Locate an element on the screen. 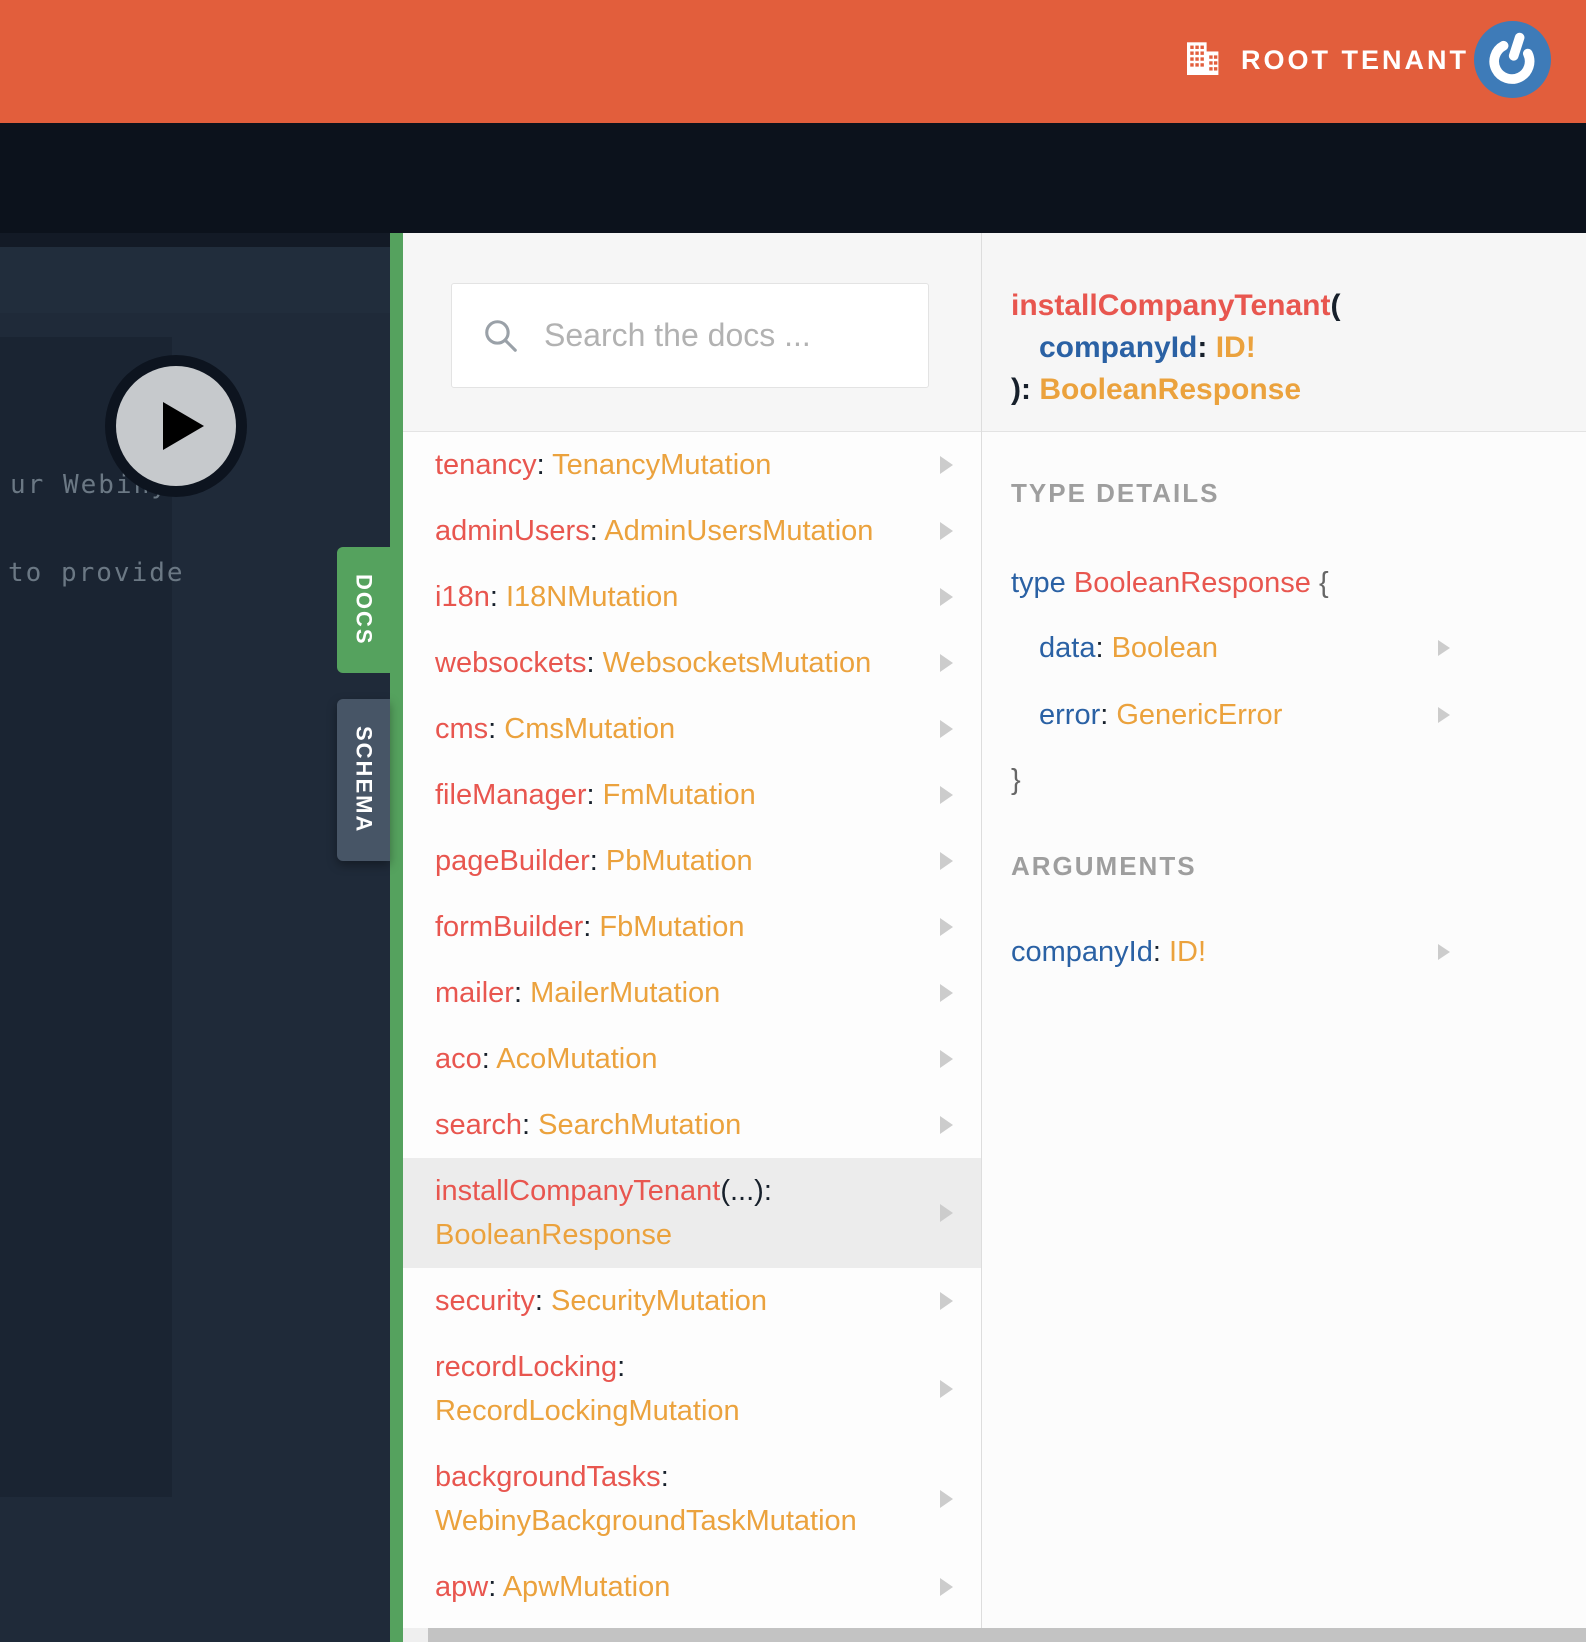 The width and height of the screenshot is (1586, 1642). tab-bar: adless CMS - Preview API + is located at coordinates (793, 239).